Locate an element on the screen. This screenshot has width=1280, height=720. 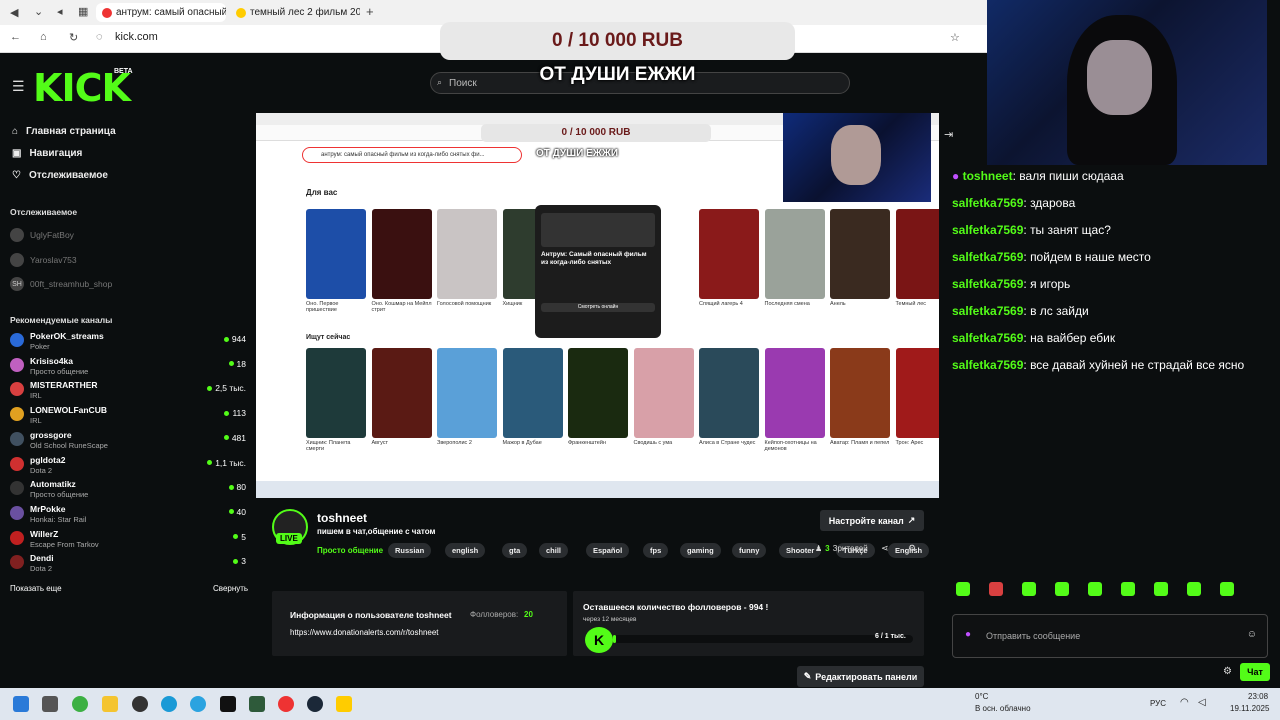
tag-chip: funny is located at coordinates (749, 550).